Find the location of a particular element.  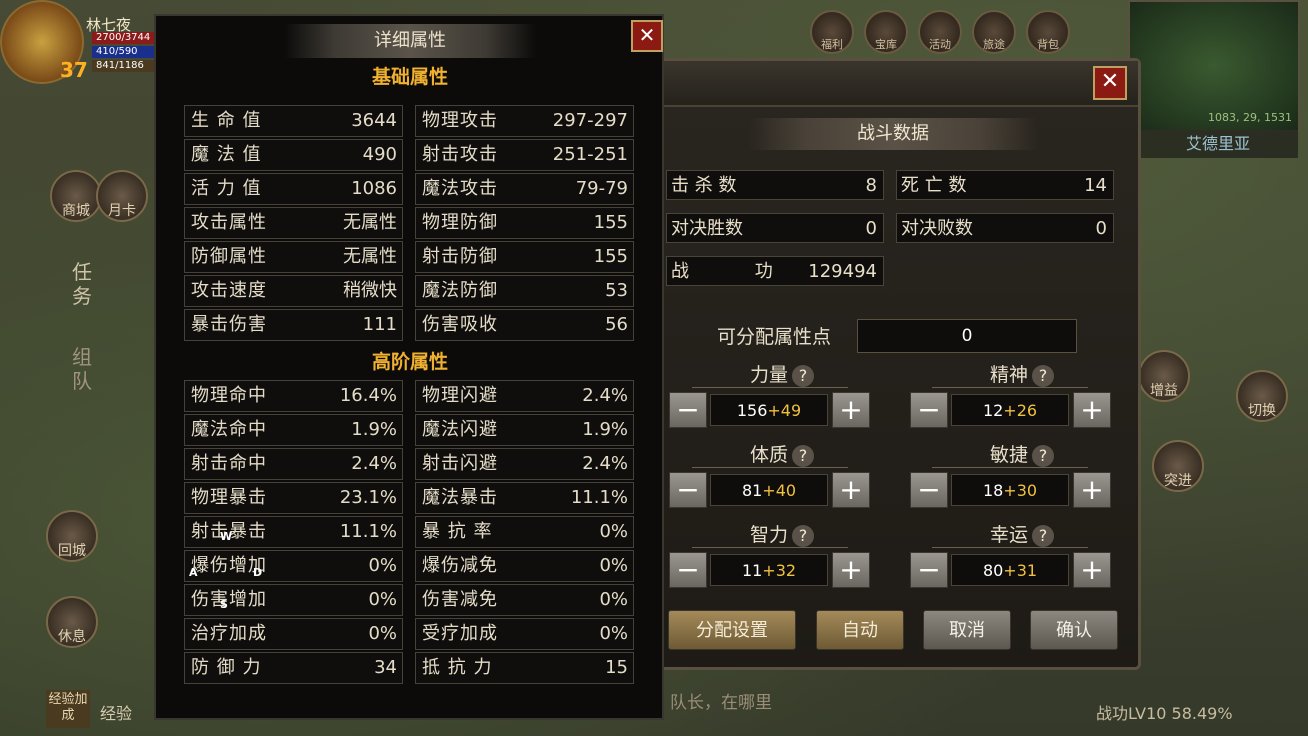

treasury-icon: 宝库 is located at coordinates (886, 32).